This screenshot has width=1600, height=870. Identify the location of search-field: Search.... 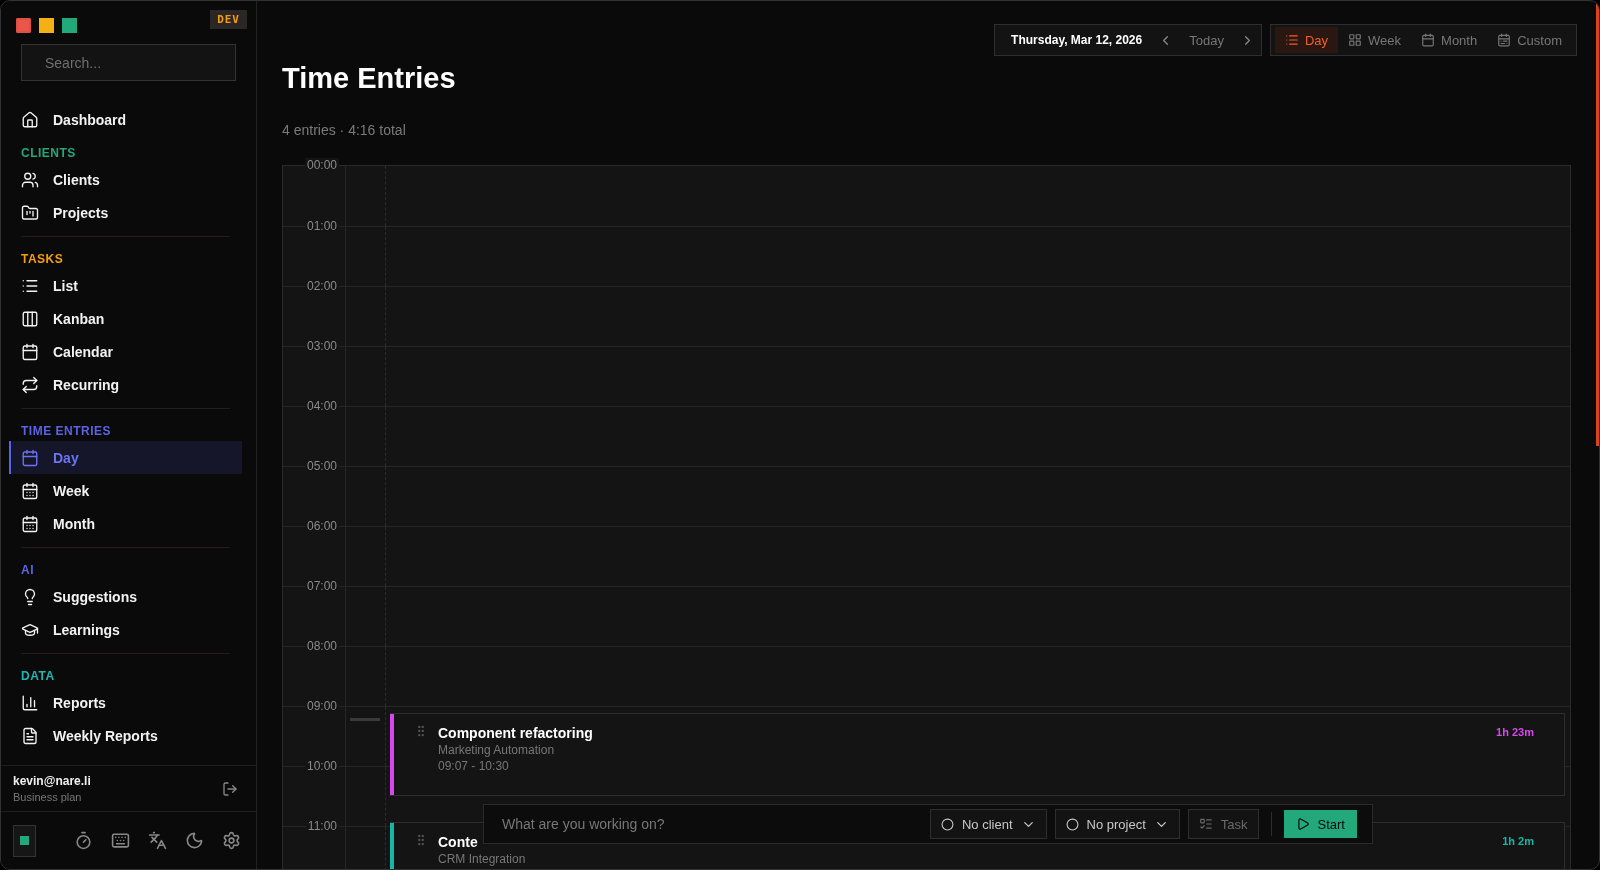
(135, 62).